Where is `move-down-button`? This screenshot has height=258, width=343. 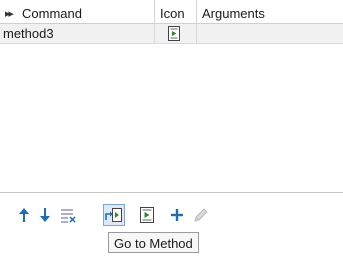 move-down-button is located at coordinates (45, 215).